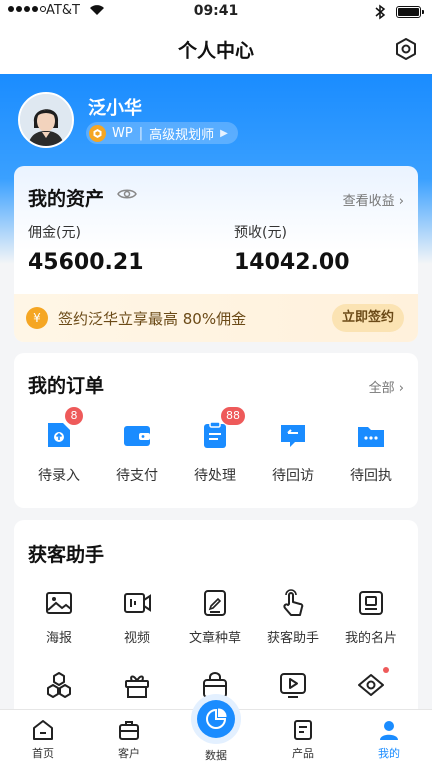 This screenshot has height=768, width=432. Describe the element at coordinates (66, 386) in the screenshot. I see `orders-title: 我的订单` at that location.